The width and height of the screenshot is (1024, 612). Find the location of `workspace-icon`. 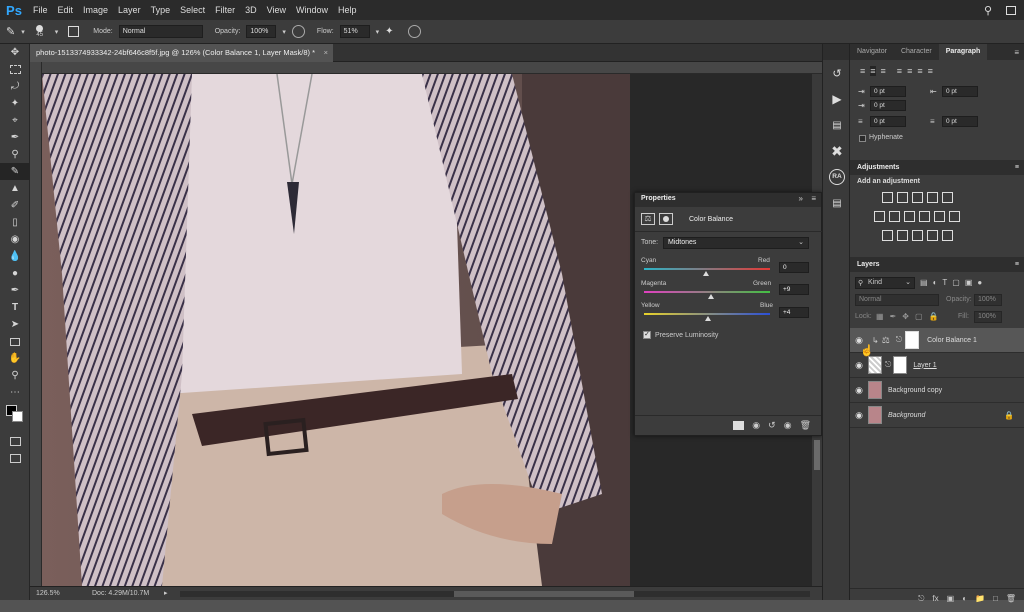

workspace-icon is located at coordinates (1011, 10).